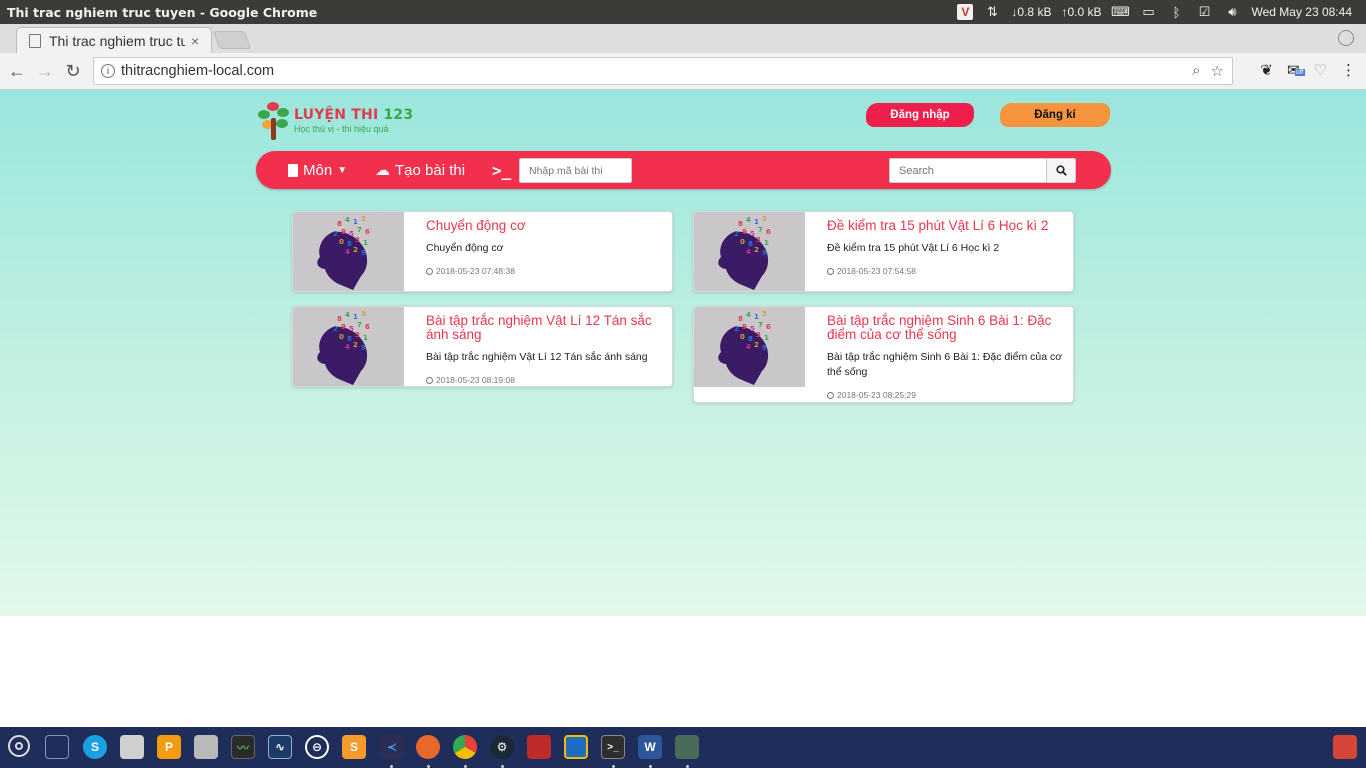 The width and height of the screenshot is (1366, 768). I want to click on create-exam-link: ☁ Tạo bài thi, so click(420, 170).